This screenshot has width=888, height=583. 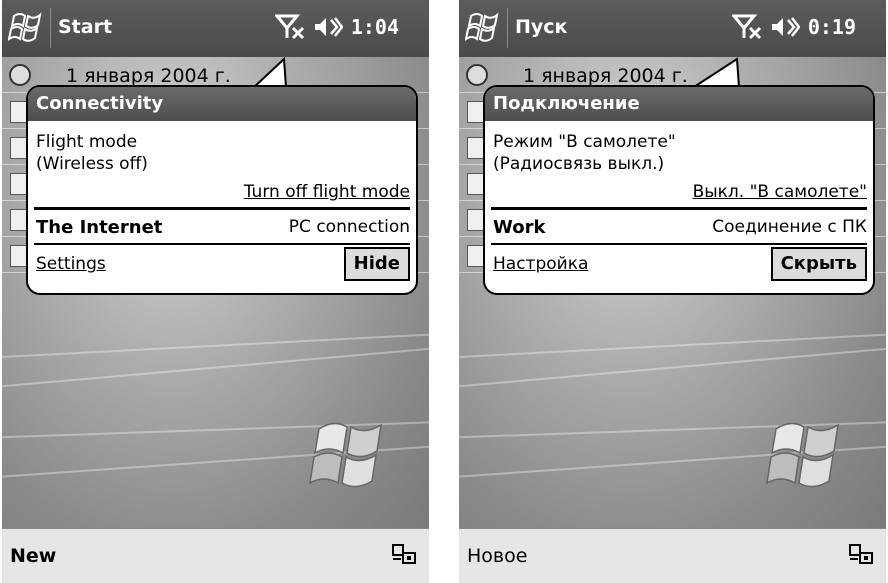 What do you see at coordinates (349, 227) in the screenshot?
I see `connection-type: PC connection` at bounding box center [349, 227].